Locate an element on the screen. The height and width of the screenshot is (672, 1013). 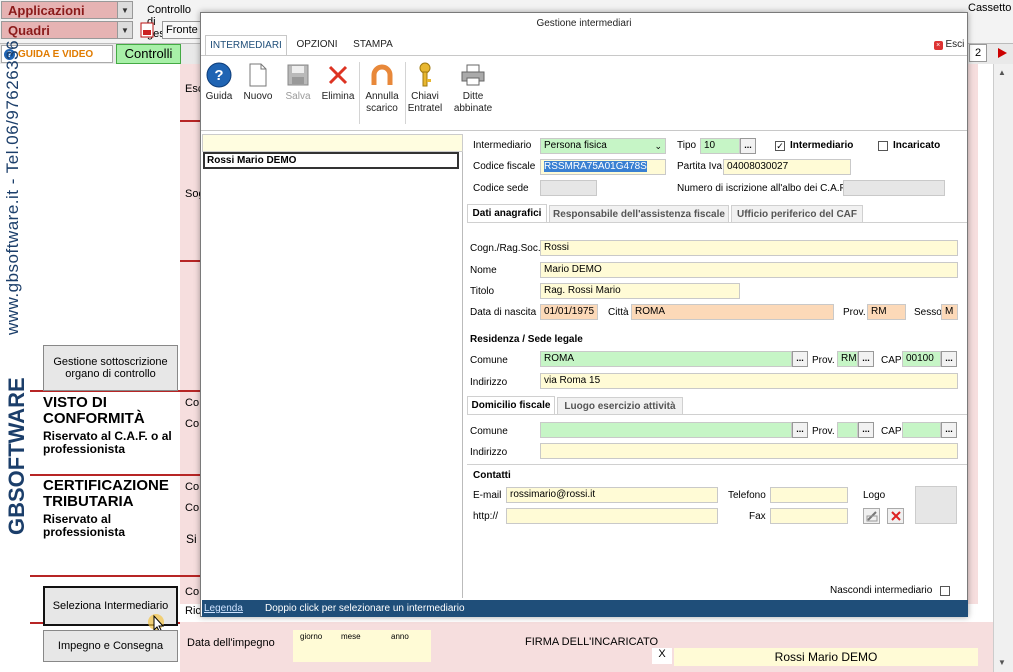
controlli-label: Controlli is located at coordinates (148, 53).